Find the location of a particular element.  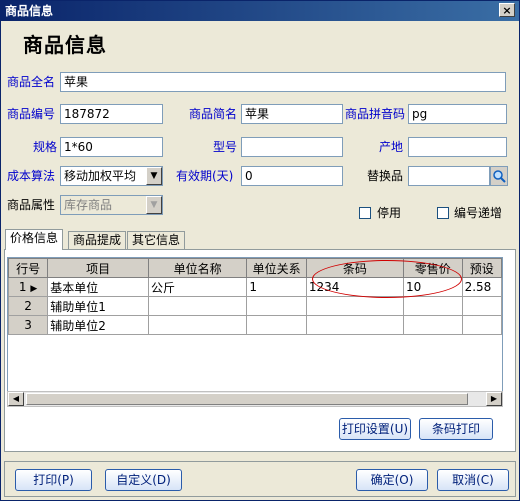

preset-cell: 2.58 is located at coordinates (481, 287).